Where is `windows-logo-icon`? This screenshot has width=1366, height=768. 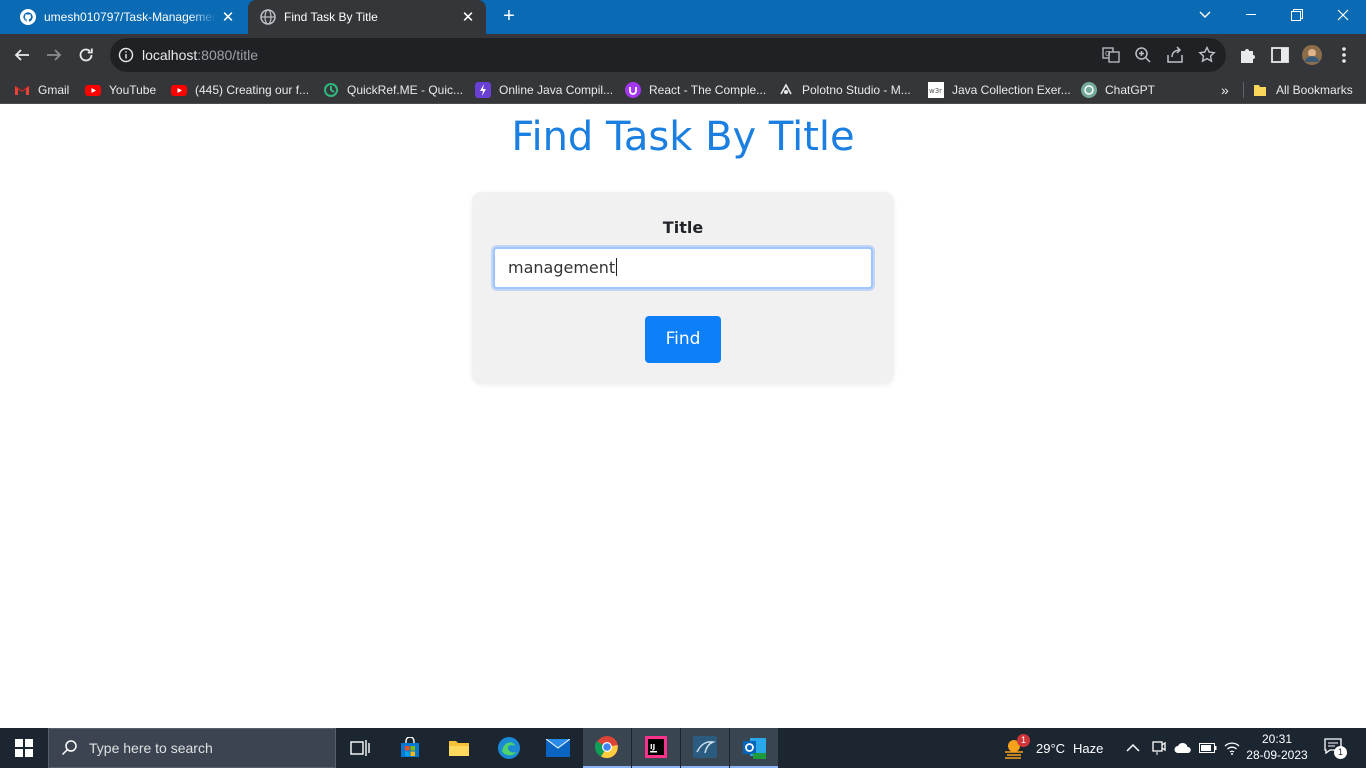 windows-logo-icon is located at coordinates (24, 748).